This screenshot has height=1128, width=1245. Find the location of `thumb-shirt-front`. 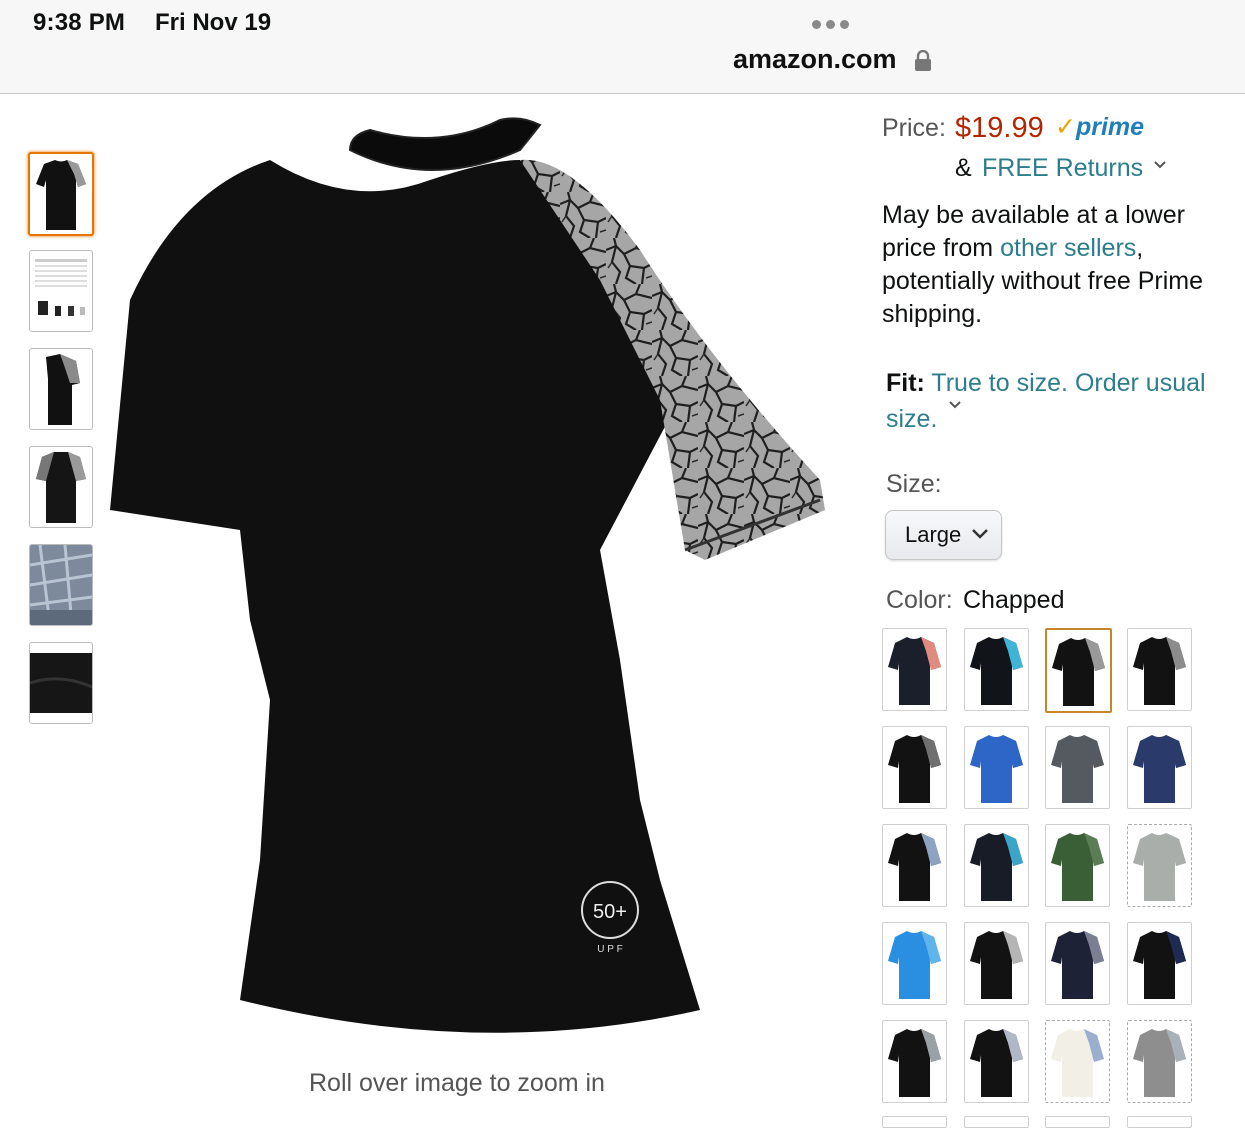

thumb-shirt-front is located at coordinates (61, 194).